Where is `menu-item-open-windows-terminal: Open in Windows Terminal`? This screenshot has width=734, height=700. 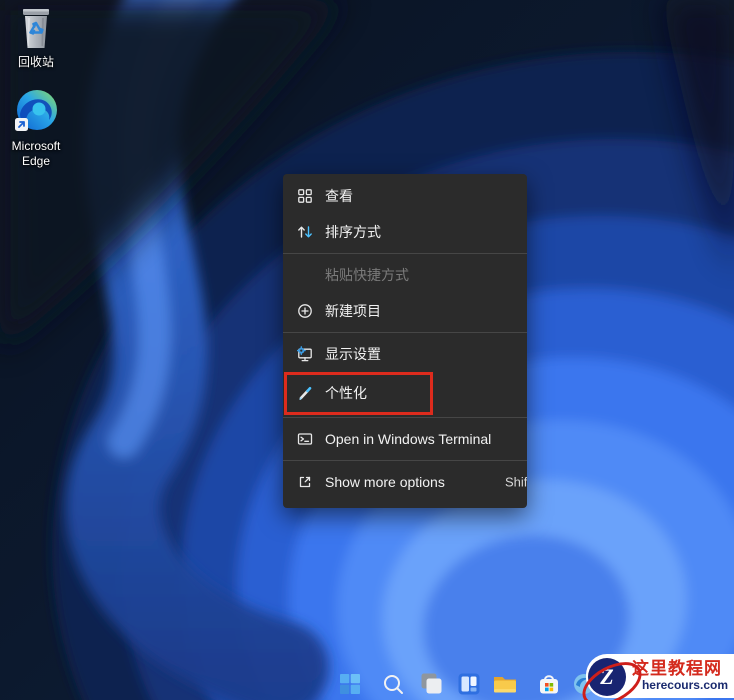
menu-item-open-windows-terminal: Open in Windows Terminal is located at coordinates (405, 439).